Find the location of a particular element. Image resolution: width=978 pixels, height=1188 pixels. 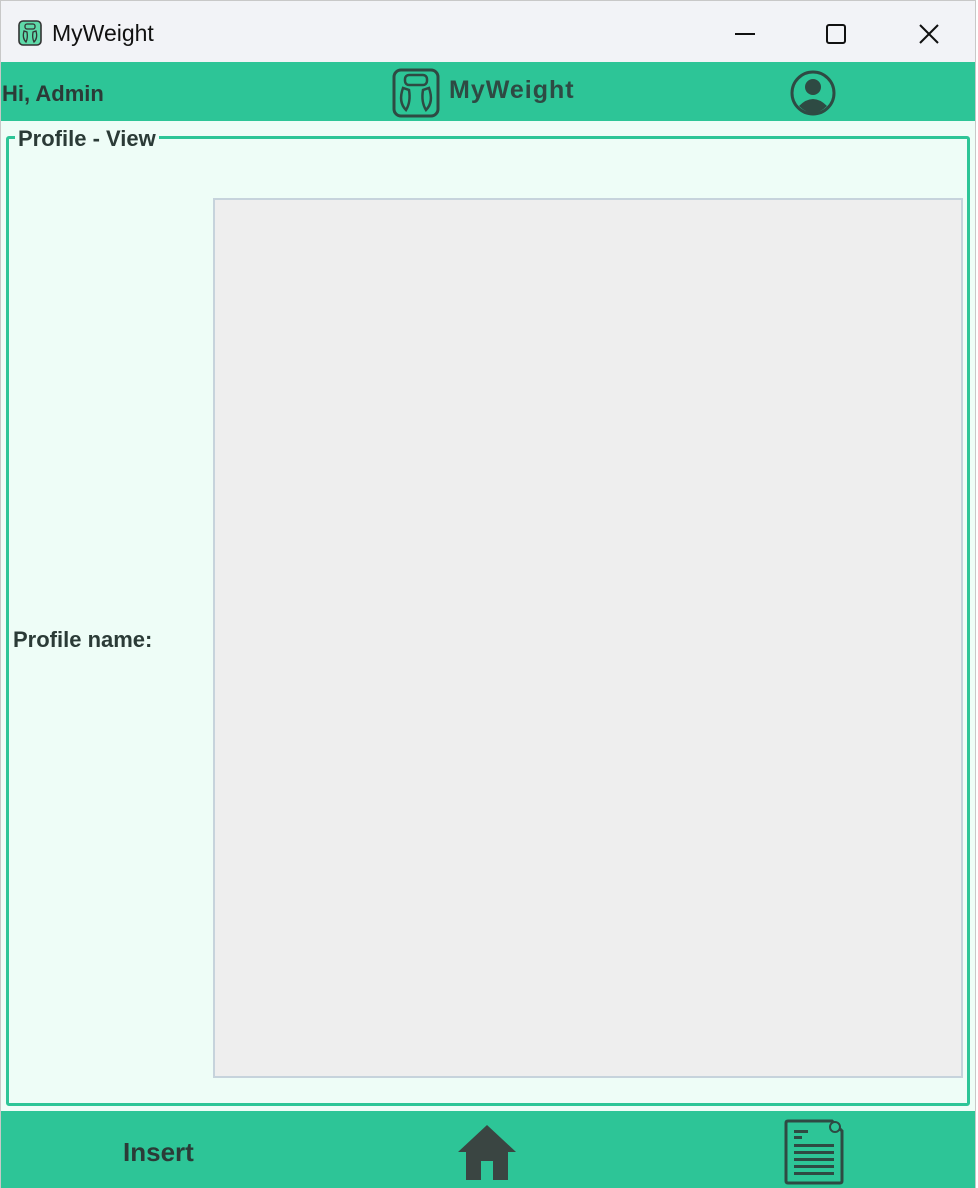

close-icon is located at coordinates (929, 34).